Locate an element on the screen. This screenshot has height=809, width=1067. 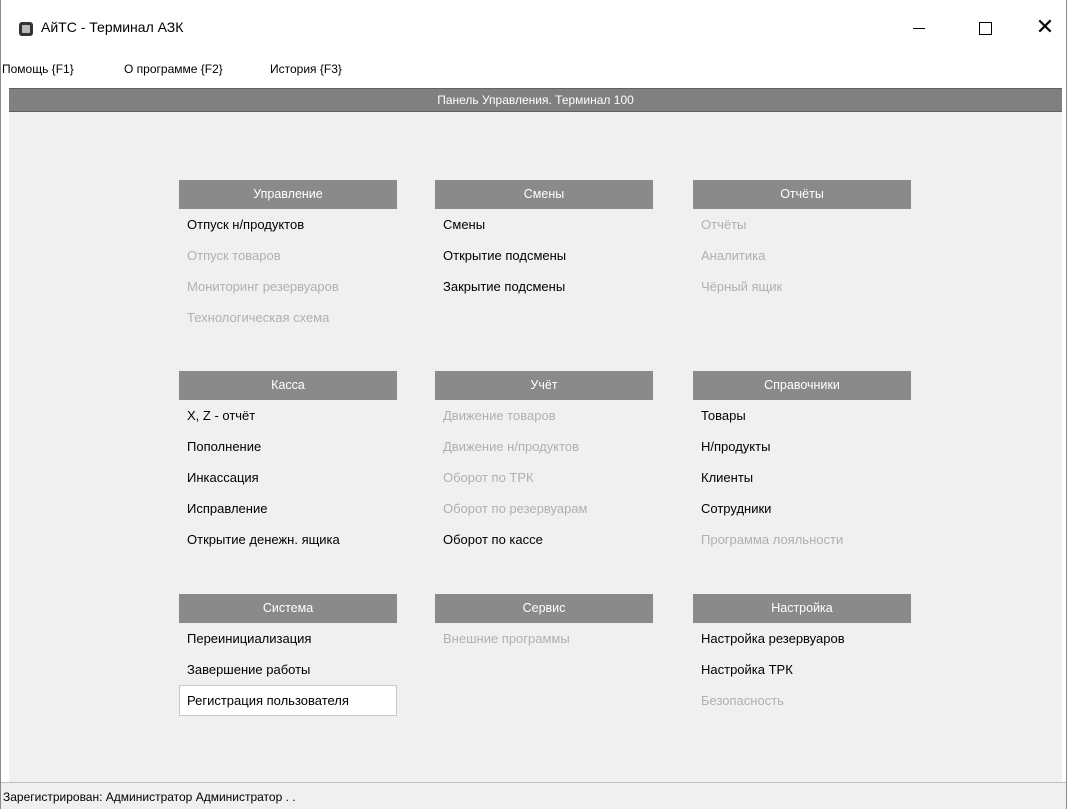
section-header: Управление is located at coordinates (288, 194).